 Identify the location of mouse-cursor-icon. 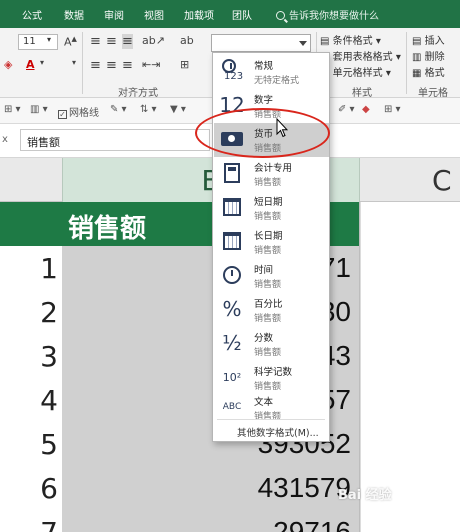
(282, 128).